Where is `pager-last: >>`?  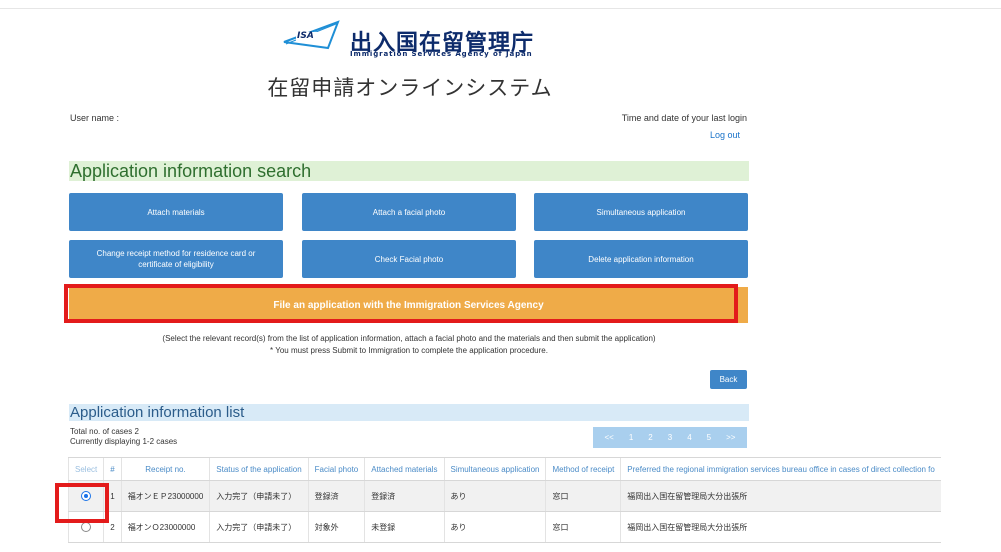
pager-last: >> is located at coordinates (730, 437).